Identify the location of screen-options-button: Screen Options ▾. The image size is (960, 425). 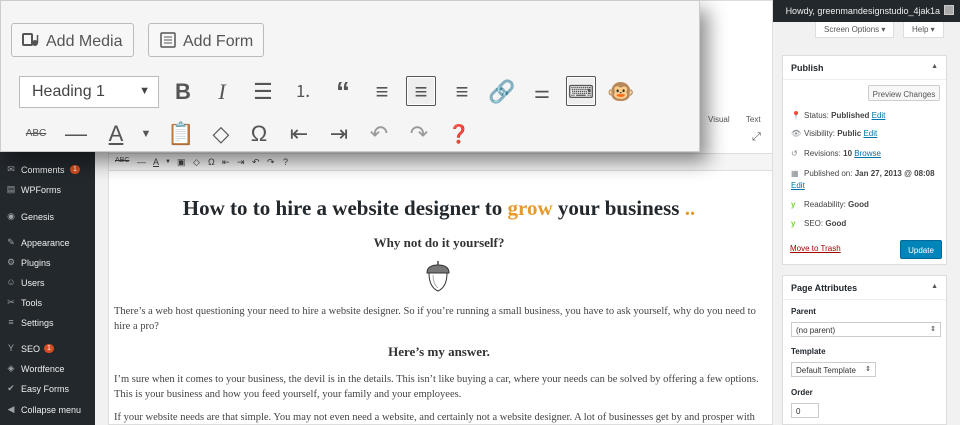
(855, 30).